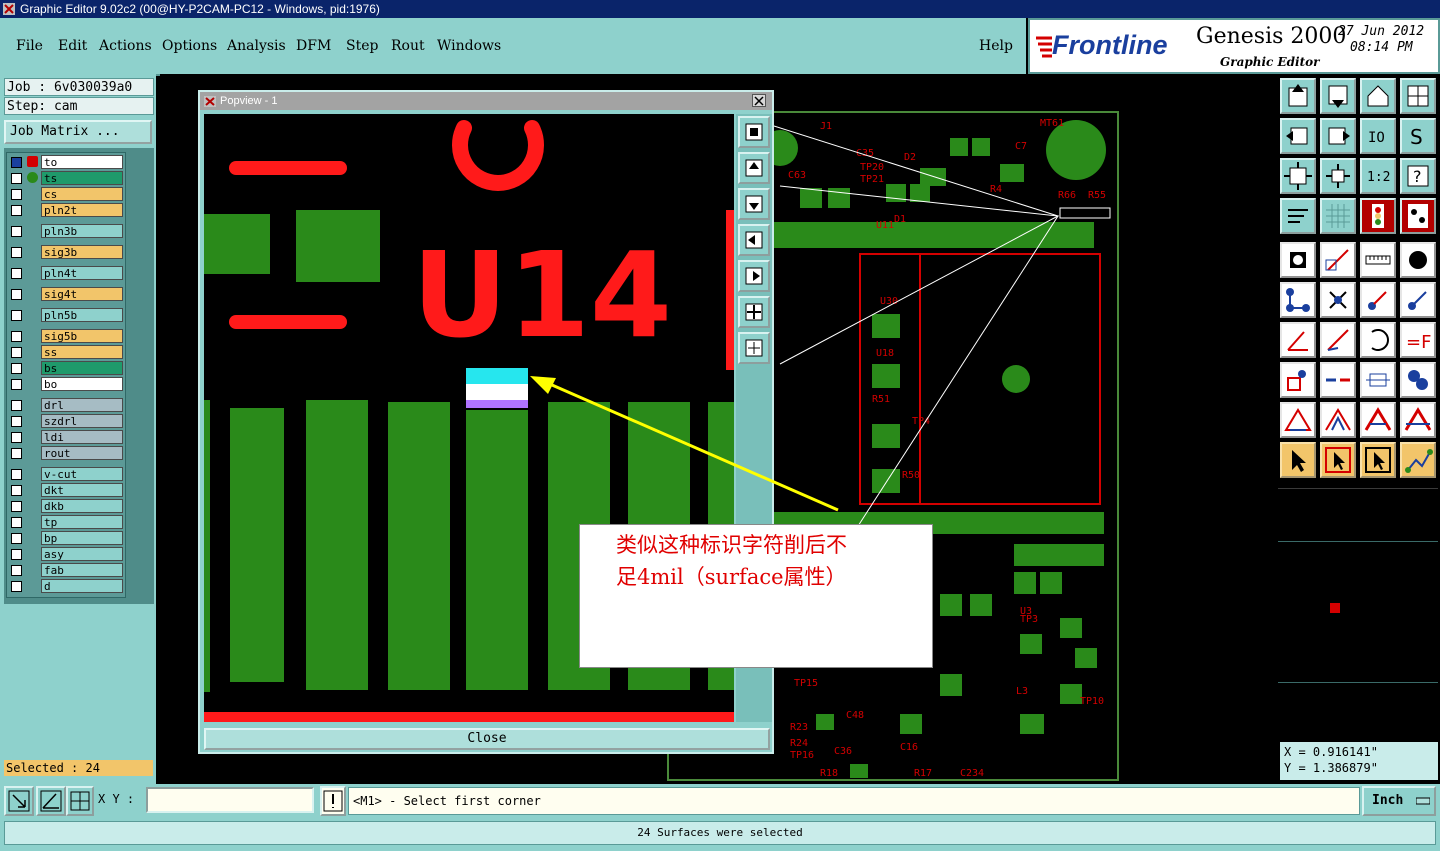 The height and width of the screenshot is (851, 1440). What do you see at coordinates (1418, 340) in the screenshot?
I see `tool-text-button: =F` at bounding box center [1418, 340].